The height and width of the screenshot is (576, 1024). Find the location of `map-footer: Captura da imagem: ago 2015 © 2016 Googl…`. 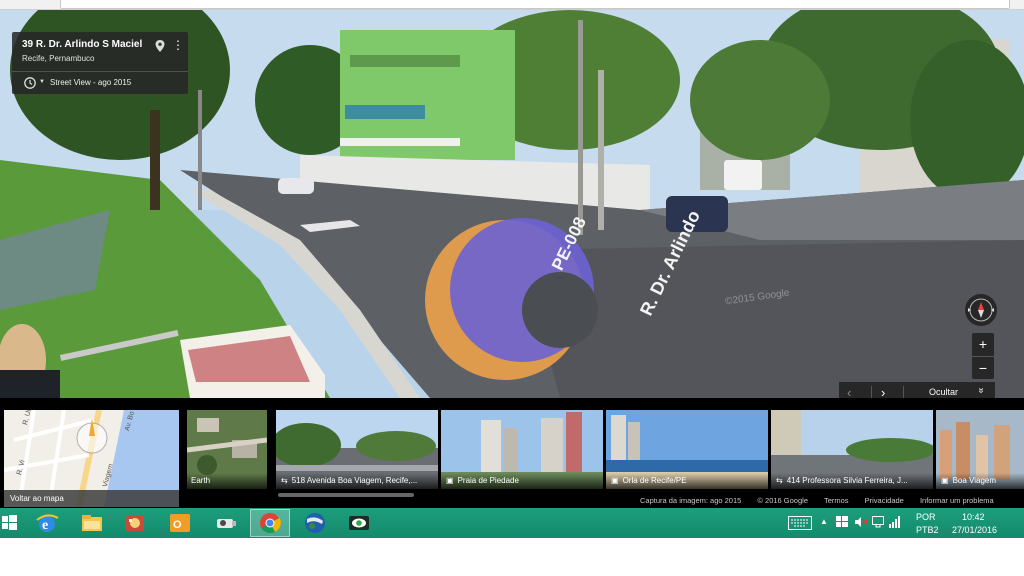

map-footer: Captura da imagem: ago 2015 © 2016 Googl… is located at coordinates (824, 501).